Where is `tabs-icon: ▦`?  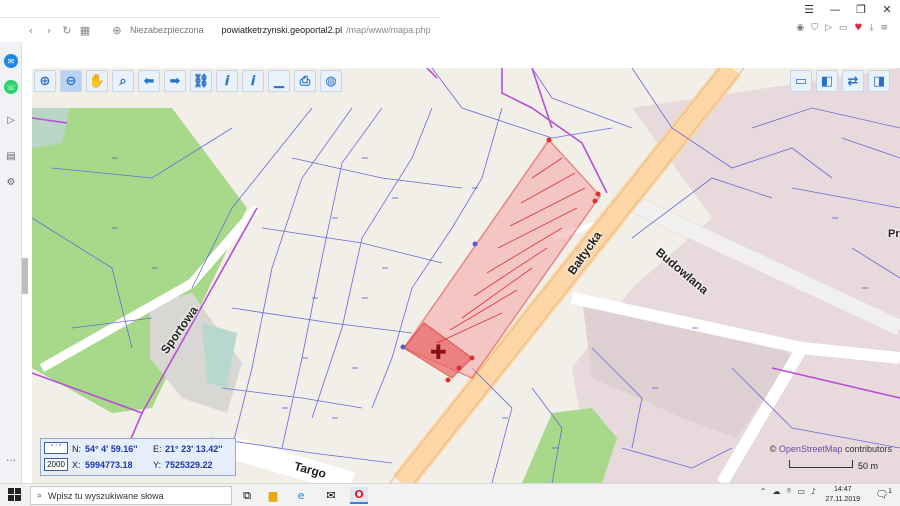 tabs-icon: ▦ is located at coordinates (85, 30).